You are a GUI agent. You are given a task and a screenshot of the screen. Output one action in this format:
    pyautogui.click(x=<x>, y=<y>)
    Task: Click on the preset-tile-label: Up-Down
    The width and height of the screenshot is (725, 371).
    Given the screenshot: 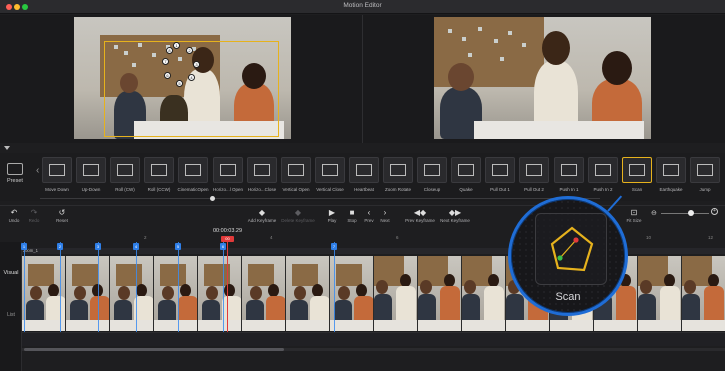 What is the action you would take?
    pyautogui.click(x=91, y=189)
    